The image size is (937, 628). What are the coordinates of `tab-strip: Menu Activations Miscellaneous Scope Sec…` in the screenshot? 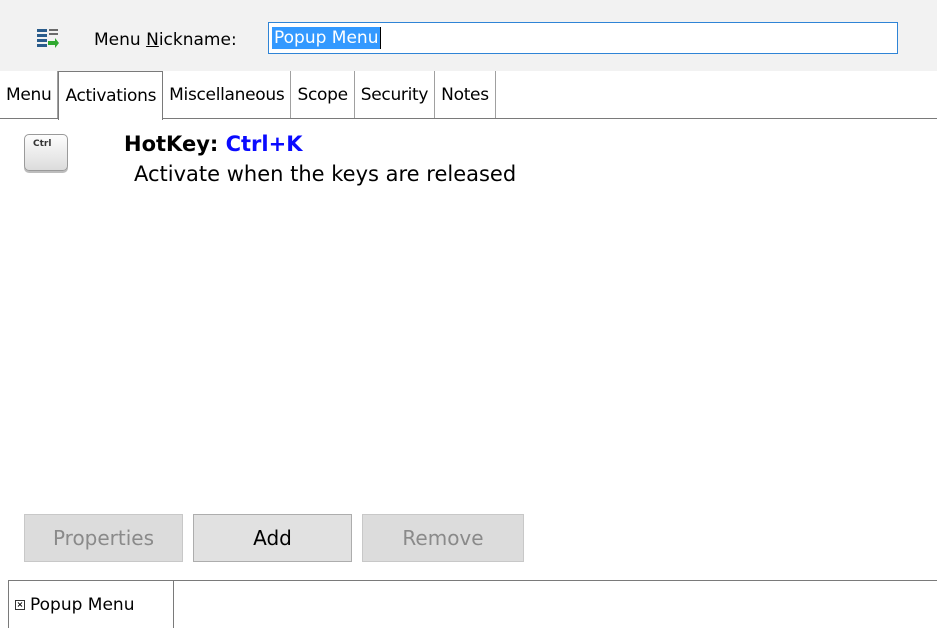 It's located at (248, 95).